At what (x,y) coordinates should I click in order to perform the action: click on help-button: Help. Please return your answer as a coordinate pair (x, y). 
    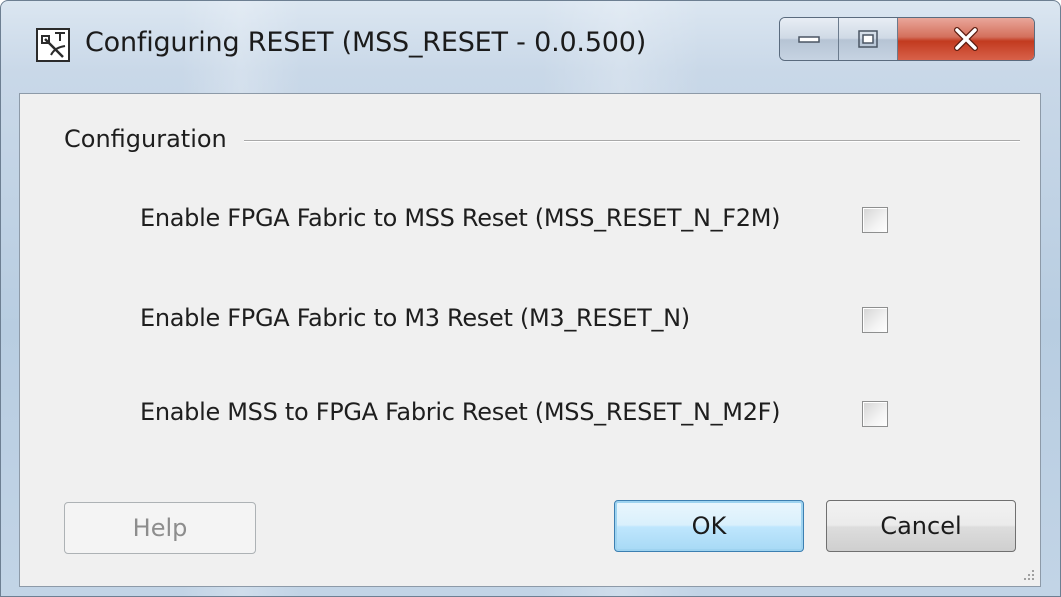
    Looking at the image, I should click on (160, 528).